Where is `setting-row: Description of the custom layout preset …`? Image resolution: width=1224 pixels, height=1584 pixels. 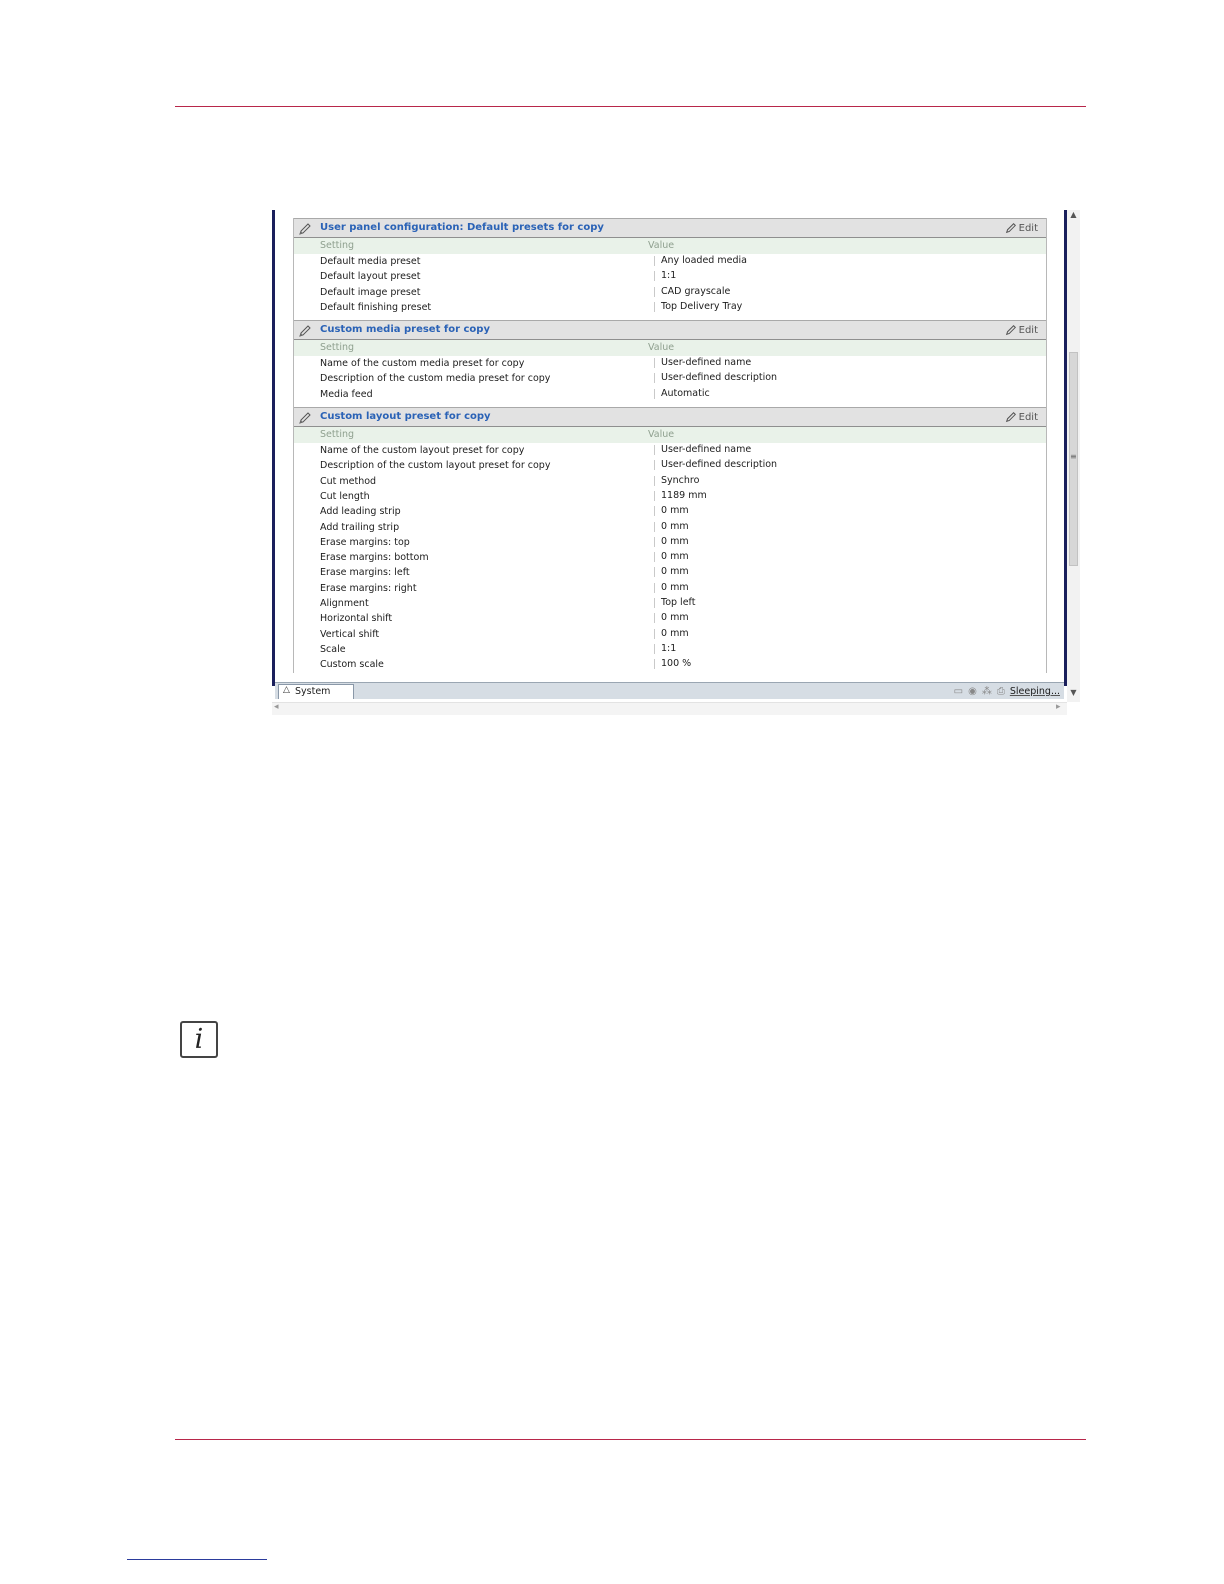 setting-row: Description of the custom layout preset … is located at coordinates (670, 465).